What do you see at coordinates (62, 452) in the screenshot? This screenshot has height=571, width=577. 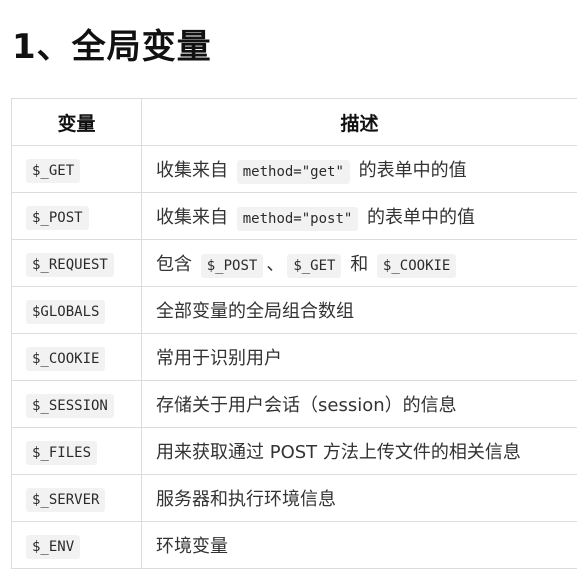 I see `variable-name: $_FILES` at bounding box center [62, 452].